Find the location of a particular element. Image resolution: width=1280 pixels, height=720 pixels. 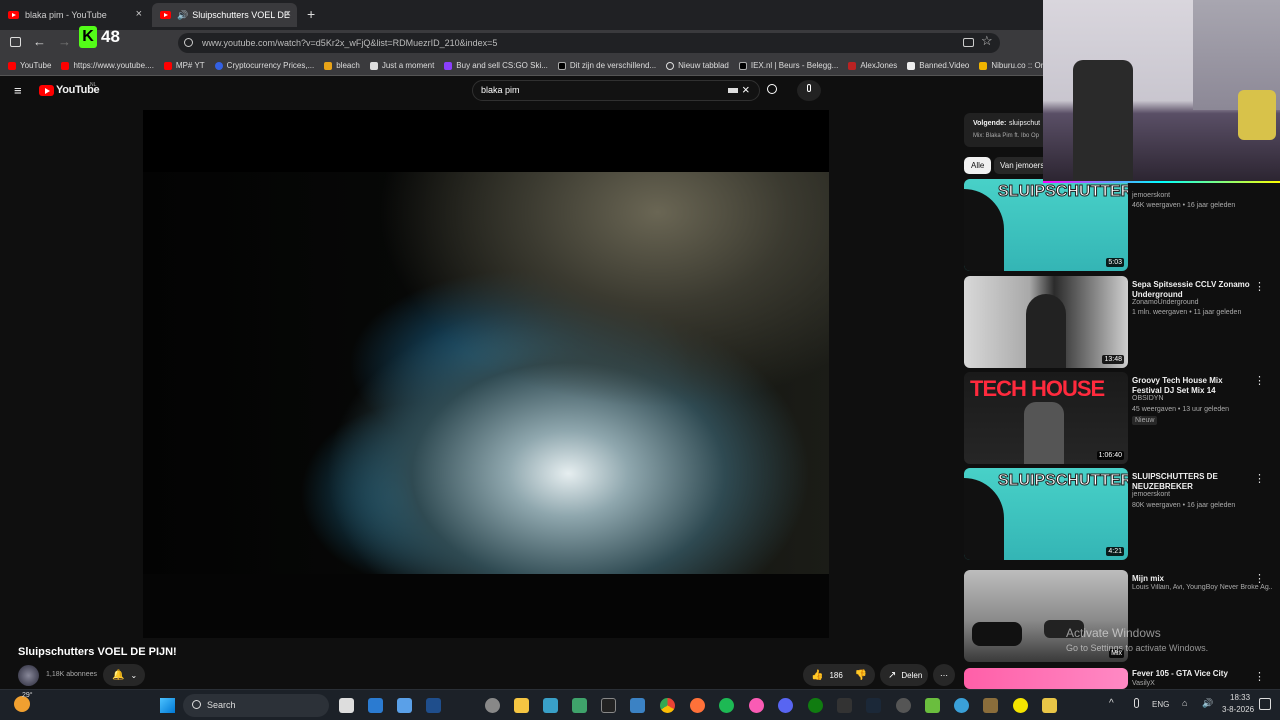

bookmark-item: MP# YT is located at coordinates (184, 65).